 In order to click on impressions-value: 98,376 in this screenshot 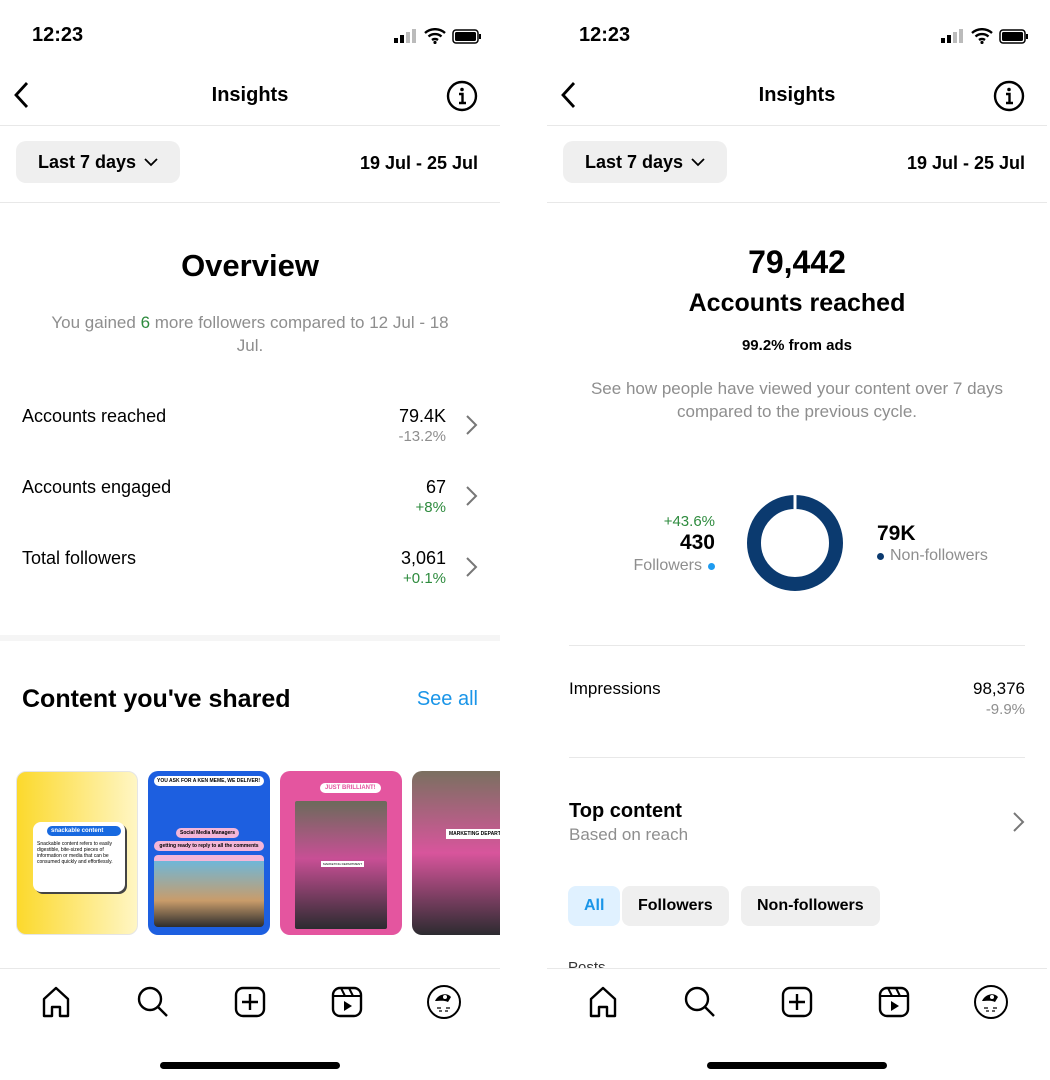, I will do `click(999, 688)`.